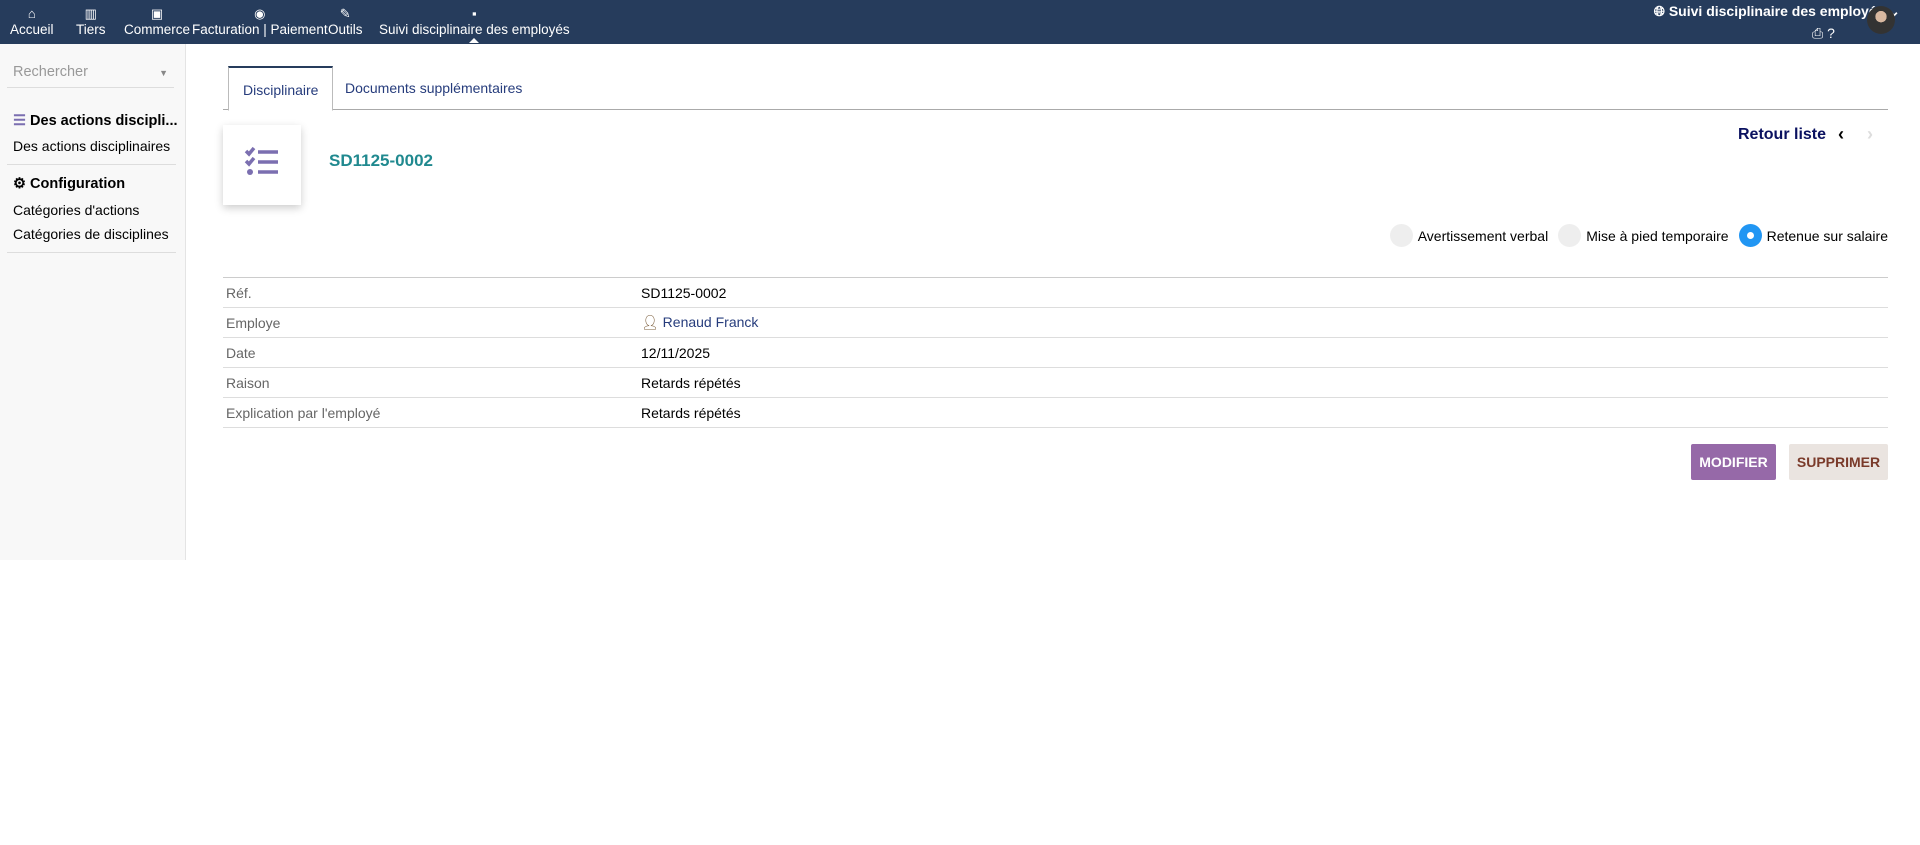 The width and height of the screenshot is (1920, 845). Describe the element at coordinates (1263, 322) in the screenshot. I see `field-value: 👤︎ Renaud Franck` at that location.